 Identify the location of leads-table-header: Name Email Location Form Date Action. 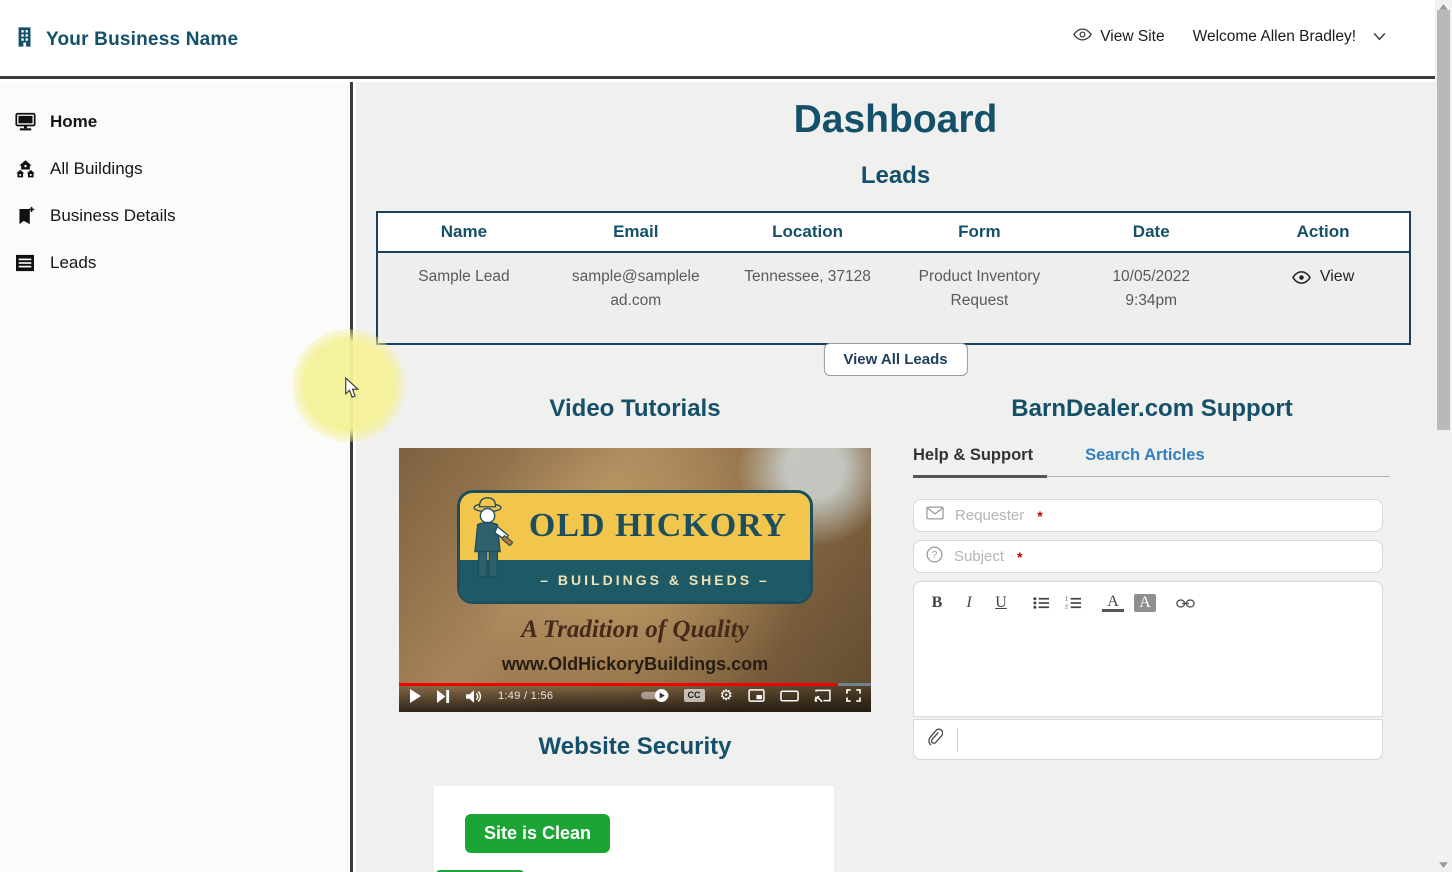
(893, 233).